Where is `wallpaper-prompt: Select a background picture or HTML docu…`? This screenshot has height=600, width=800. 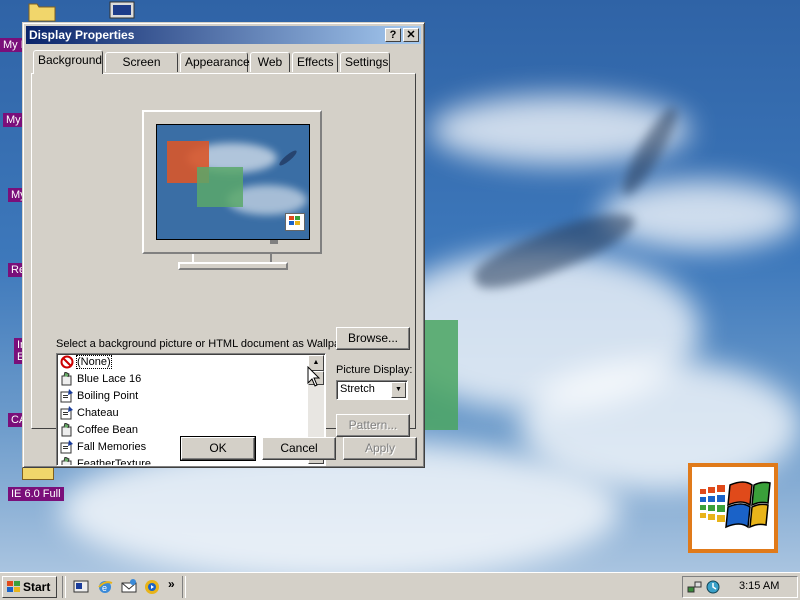
wallpaper-prompt: Select a background picture or HTML docu… is located at coordinates (208, 344).